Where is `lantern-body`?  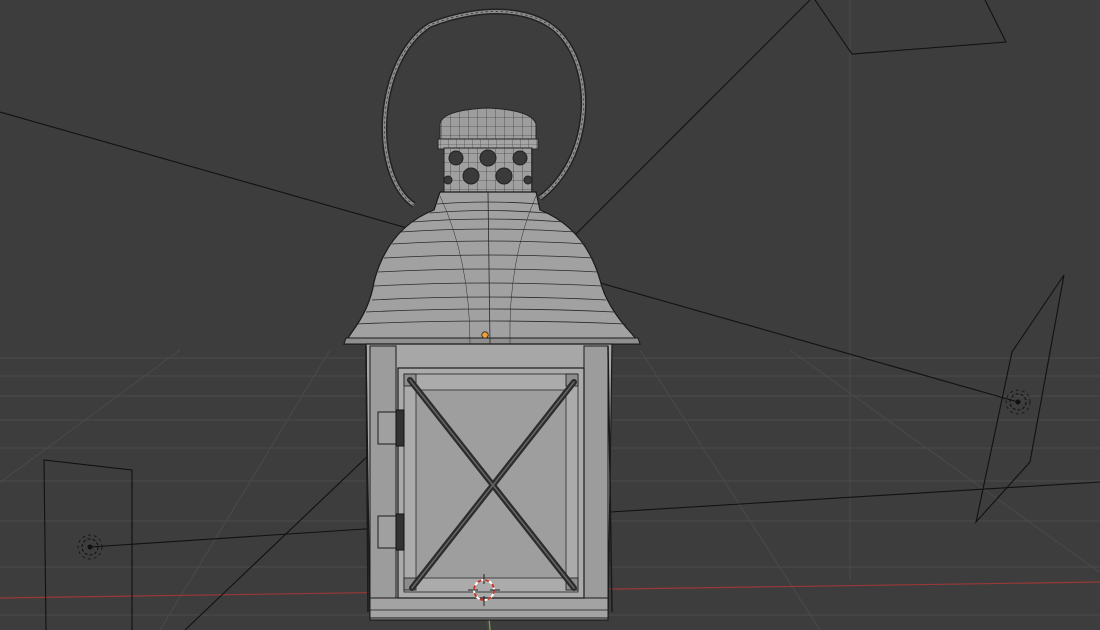
lantern-body is located at coordinates (489, 482).